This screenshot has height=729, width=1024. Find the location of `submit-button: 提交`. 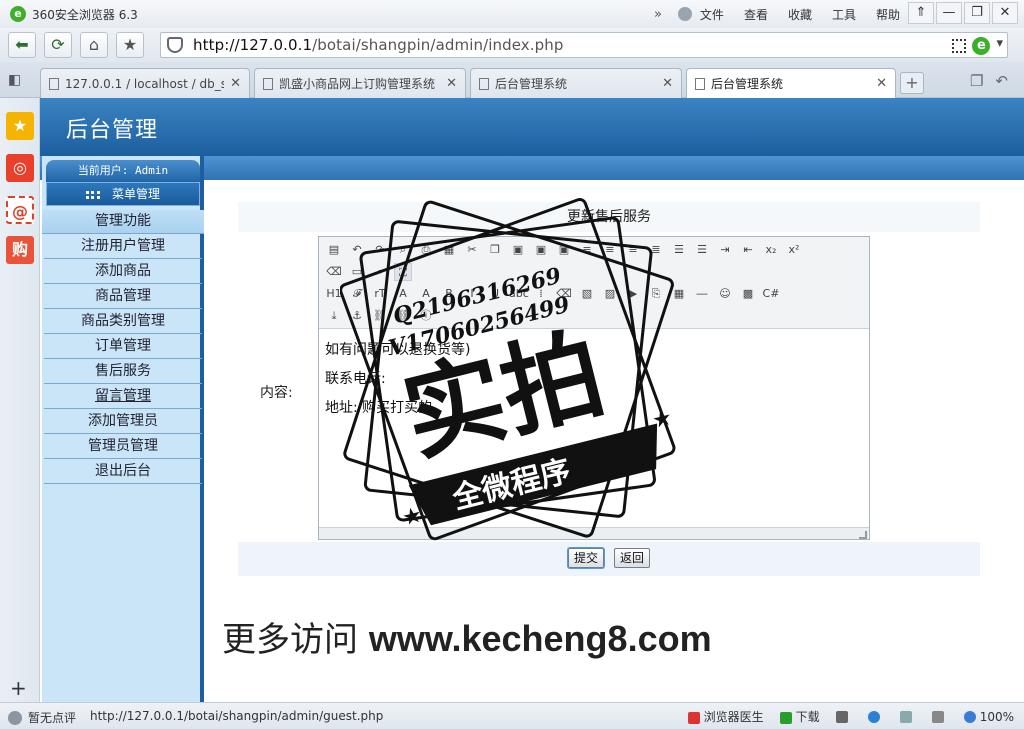

submit-button: 提交 is located at coordinates (586, 558).